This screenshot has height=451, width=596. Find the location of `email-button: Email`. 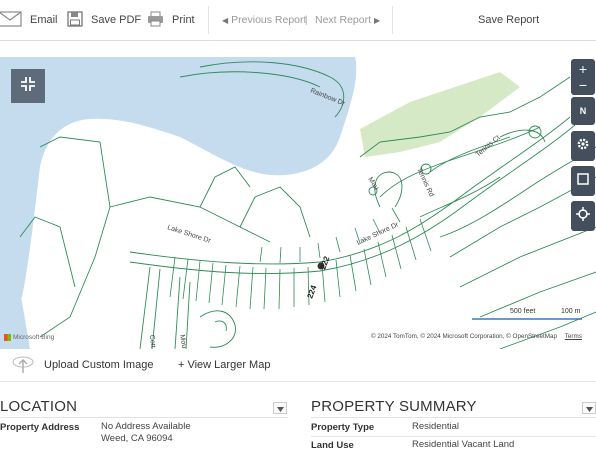

email-button: Email is located at coordinates (29, 20).